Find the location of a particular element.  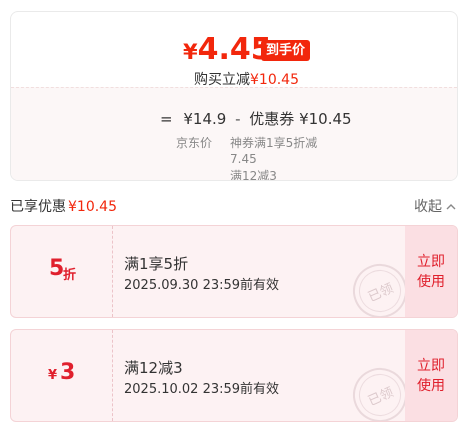

coupon-total: ¥10.45 is located at coordinates (325, 119).